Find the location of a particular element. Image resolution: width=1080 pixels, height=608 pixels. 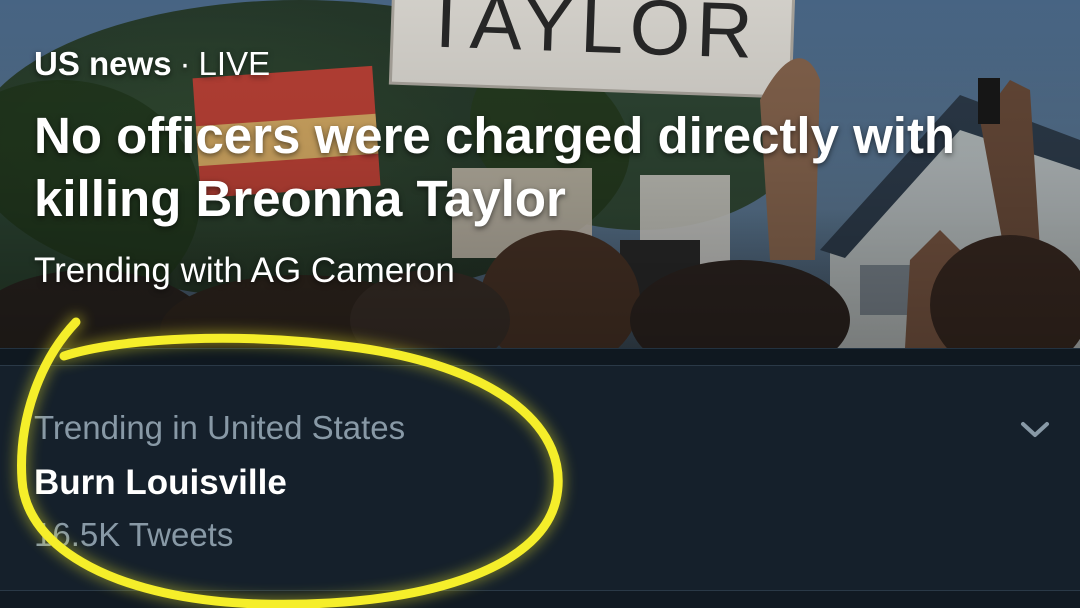

chevron-down-icon is located at coordinates (1035, 429).